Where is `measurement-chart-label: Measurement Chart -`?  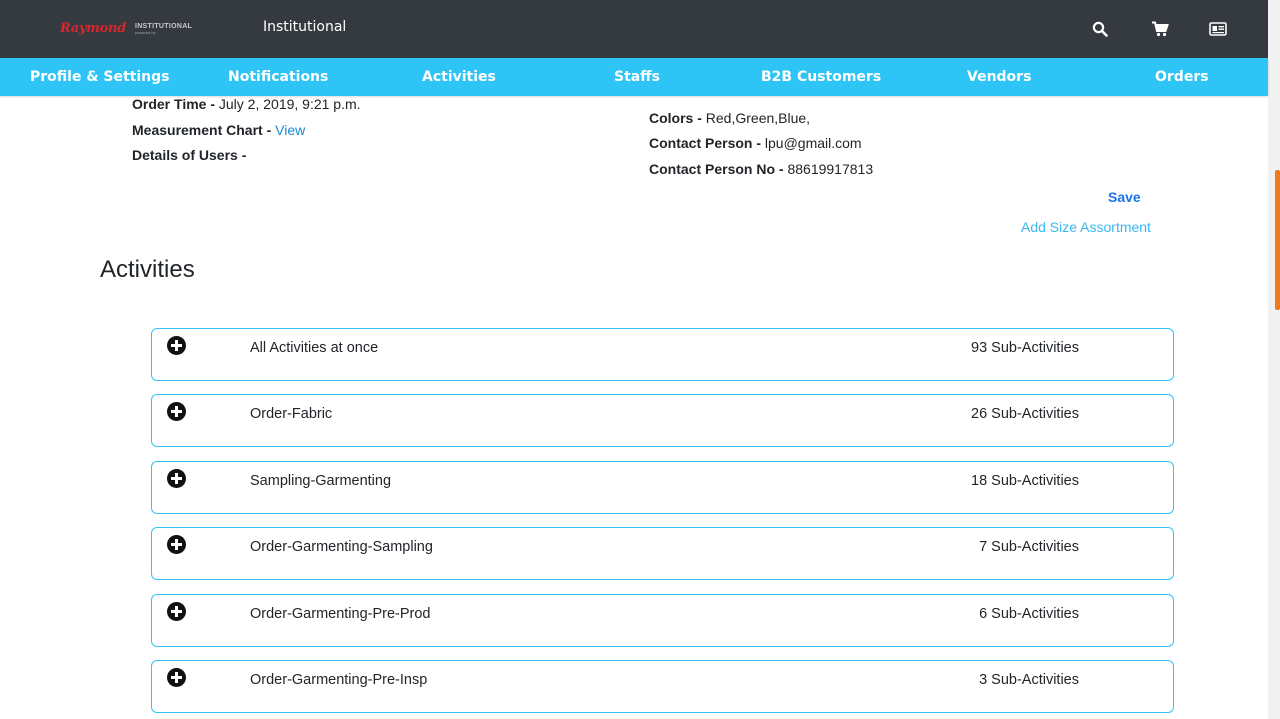
measurement-chart-label: Measurement Chart - is located at coordinates (202, 130).